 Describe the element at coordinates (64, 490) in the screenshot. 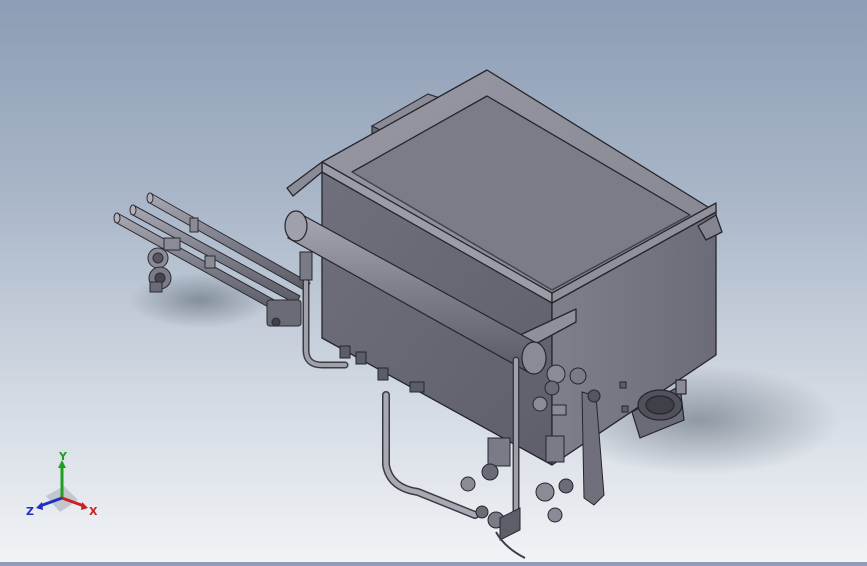

I see `coordinate-triad: Y X Z` at that location.